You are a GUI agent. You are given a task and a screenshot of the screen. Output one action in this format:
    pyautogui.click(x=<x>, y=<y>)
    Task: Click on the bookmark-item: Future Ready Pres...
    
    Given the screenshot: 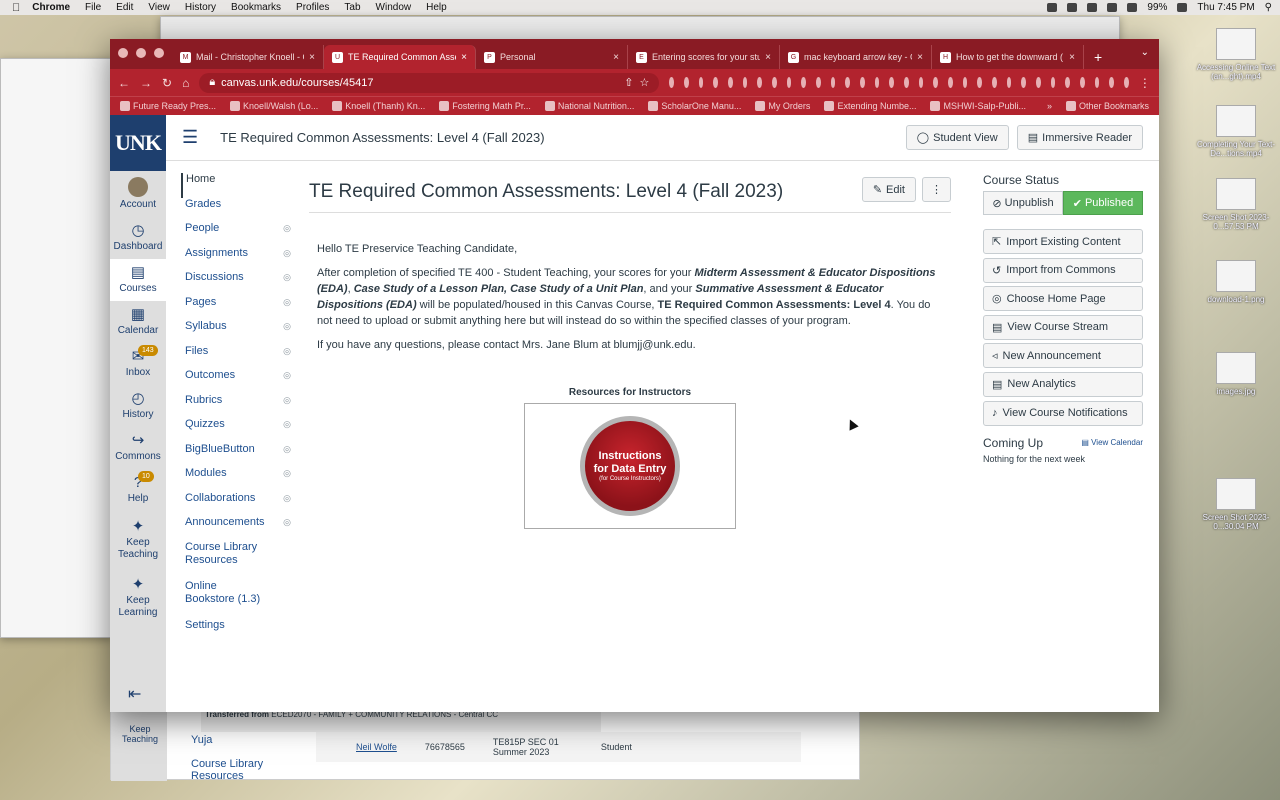 What is the action you would take?
    pyautogui.click(x=168, y=106)
    